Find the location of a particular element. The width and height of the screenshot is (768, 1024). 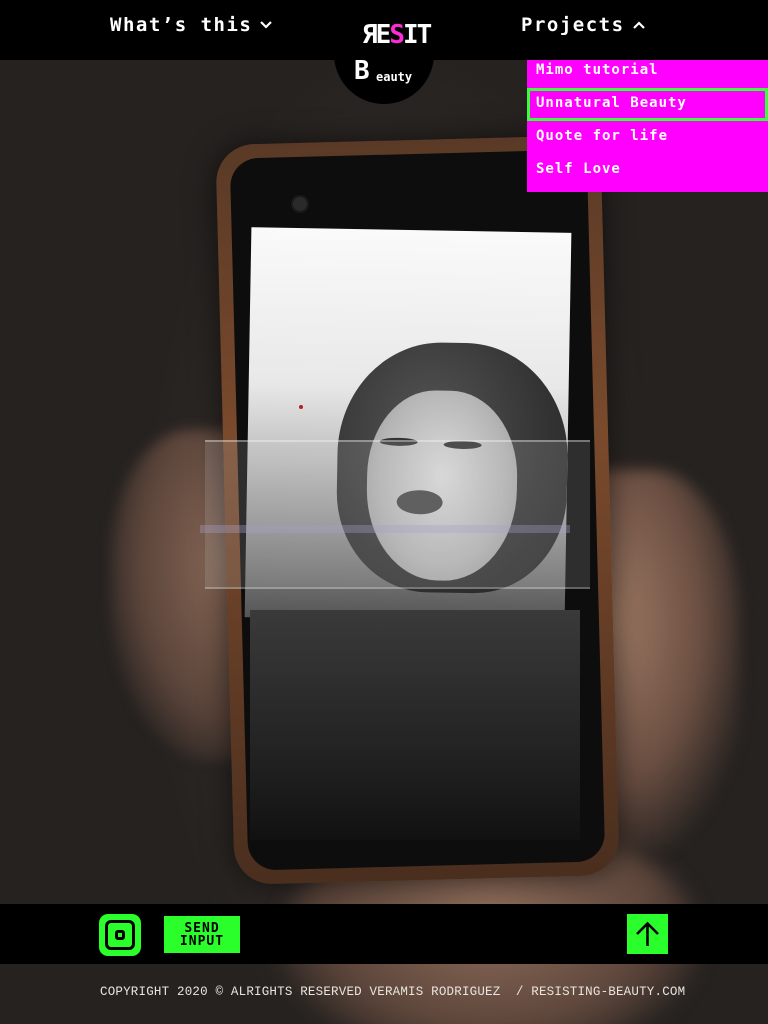

glitch-line is located at coordinates (385, 529).